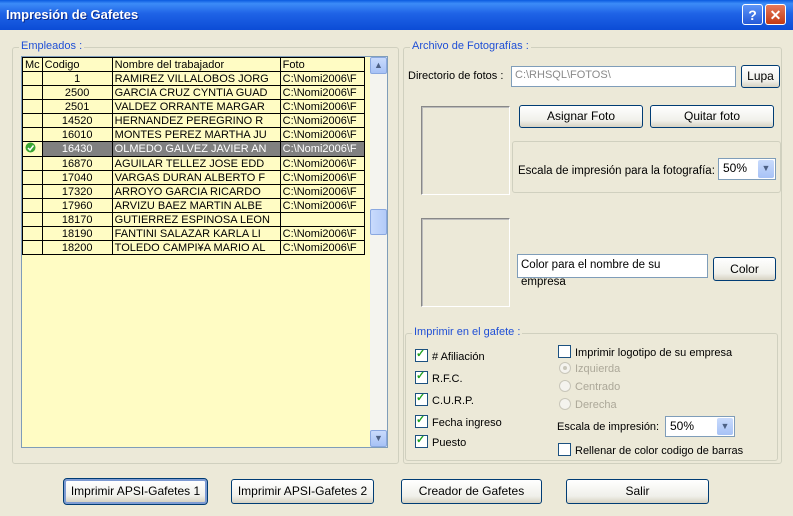 This screenshot has height=516, width=793. What do you see at coordinates (458, 421) in the screenshot?
I see `fecha-ingreso-checkbox: Fecha ingreso` at bounding box center [458, 421].